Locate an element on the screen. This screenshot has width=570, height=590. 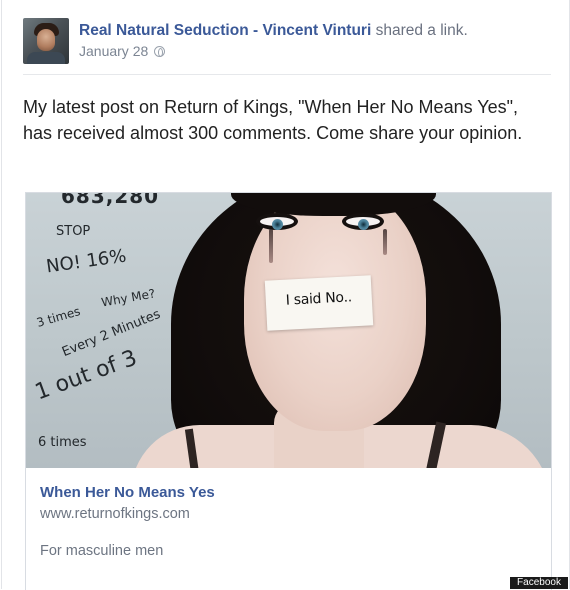
link-description: For masculine men is located at coordinates (102, 551).